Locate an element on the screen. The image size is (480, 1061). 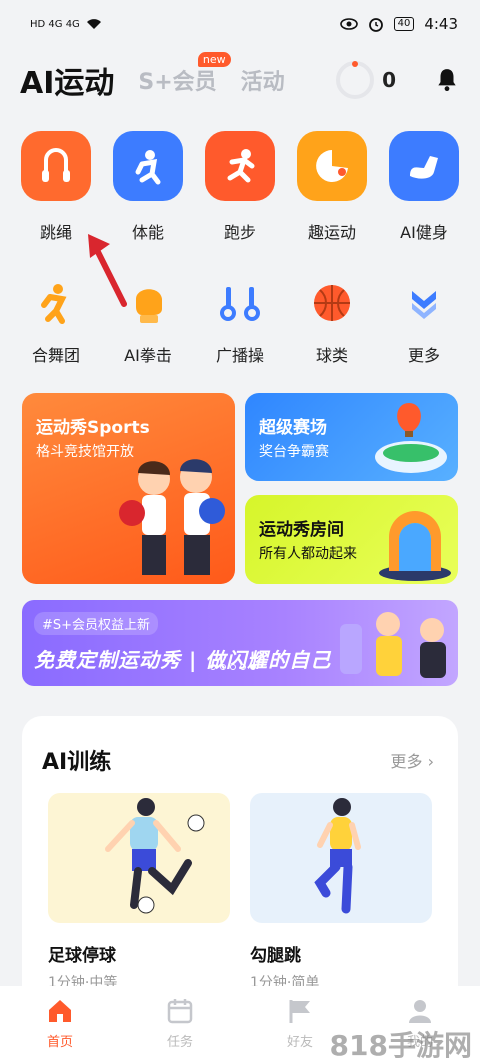
dance-icon is located at coordinates (56, 303).